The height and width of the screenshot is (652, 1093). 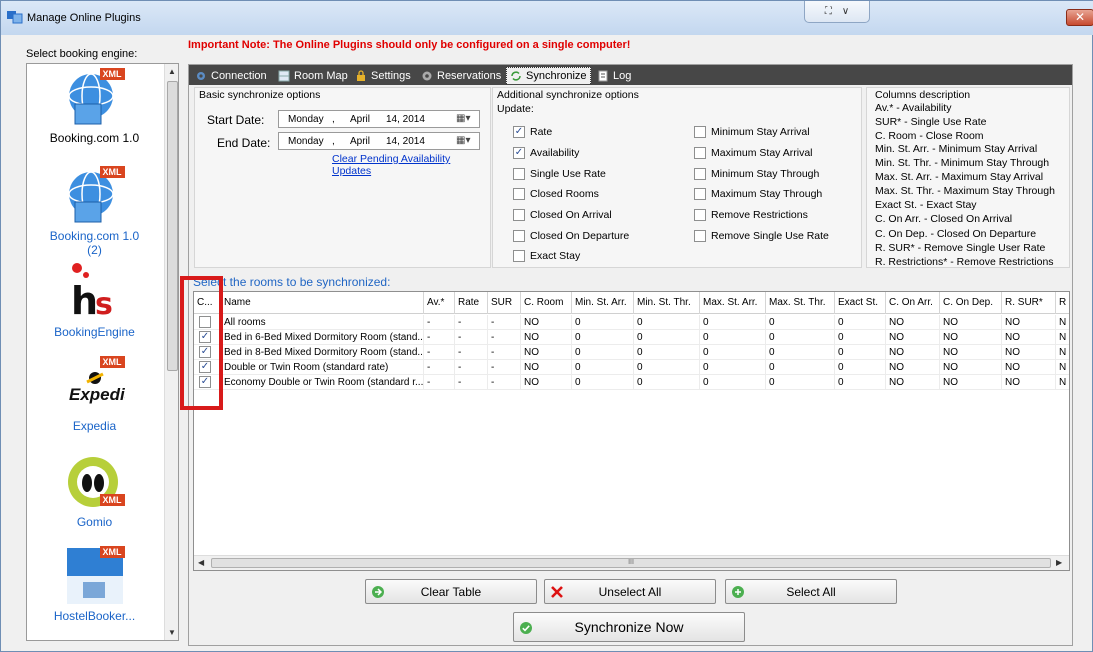 What do you see at coordinates (411, 165) in the screenshot?
I see `clear-pending-updates-link: Clear Pending Availability Updates` at bounding box center [411, 165].